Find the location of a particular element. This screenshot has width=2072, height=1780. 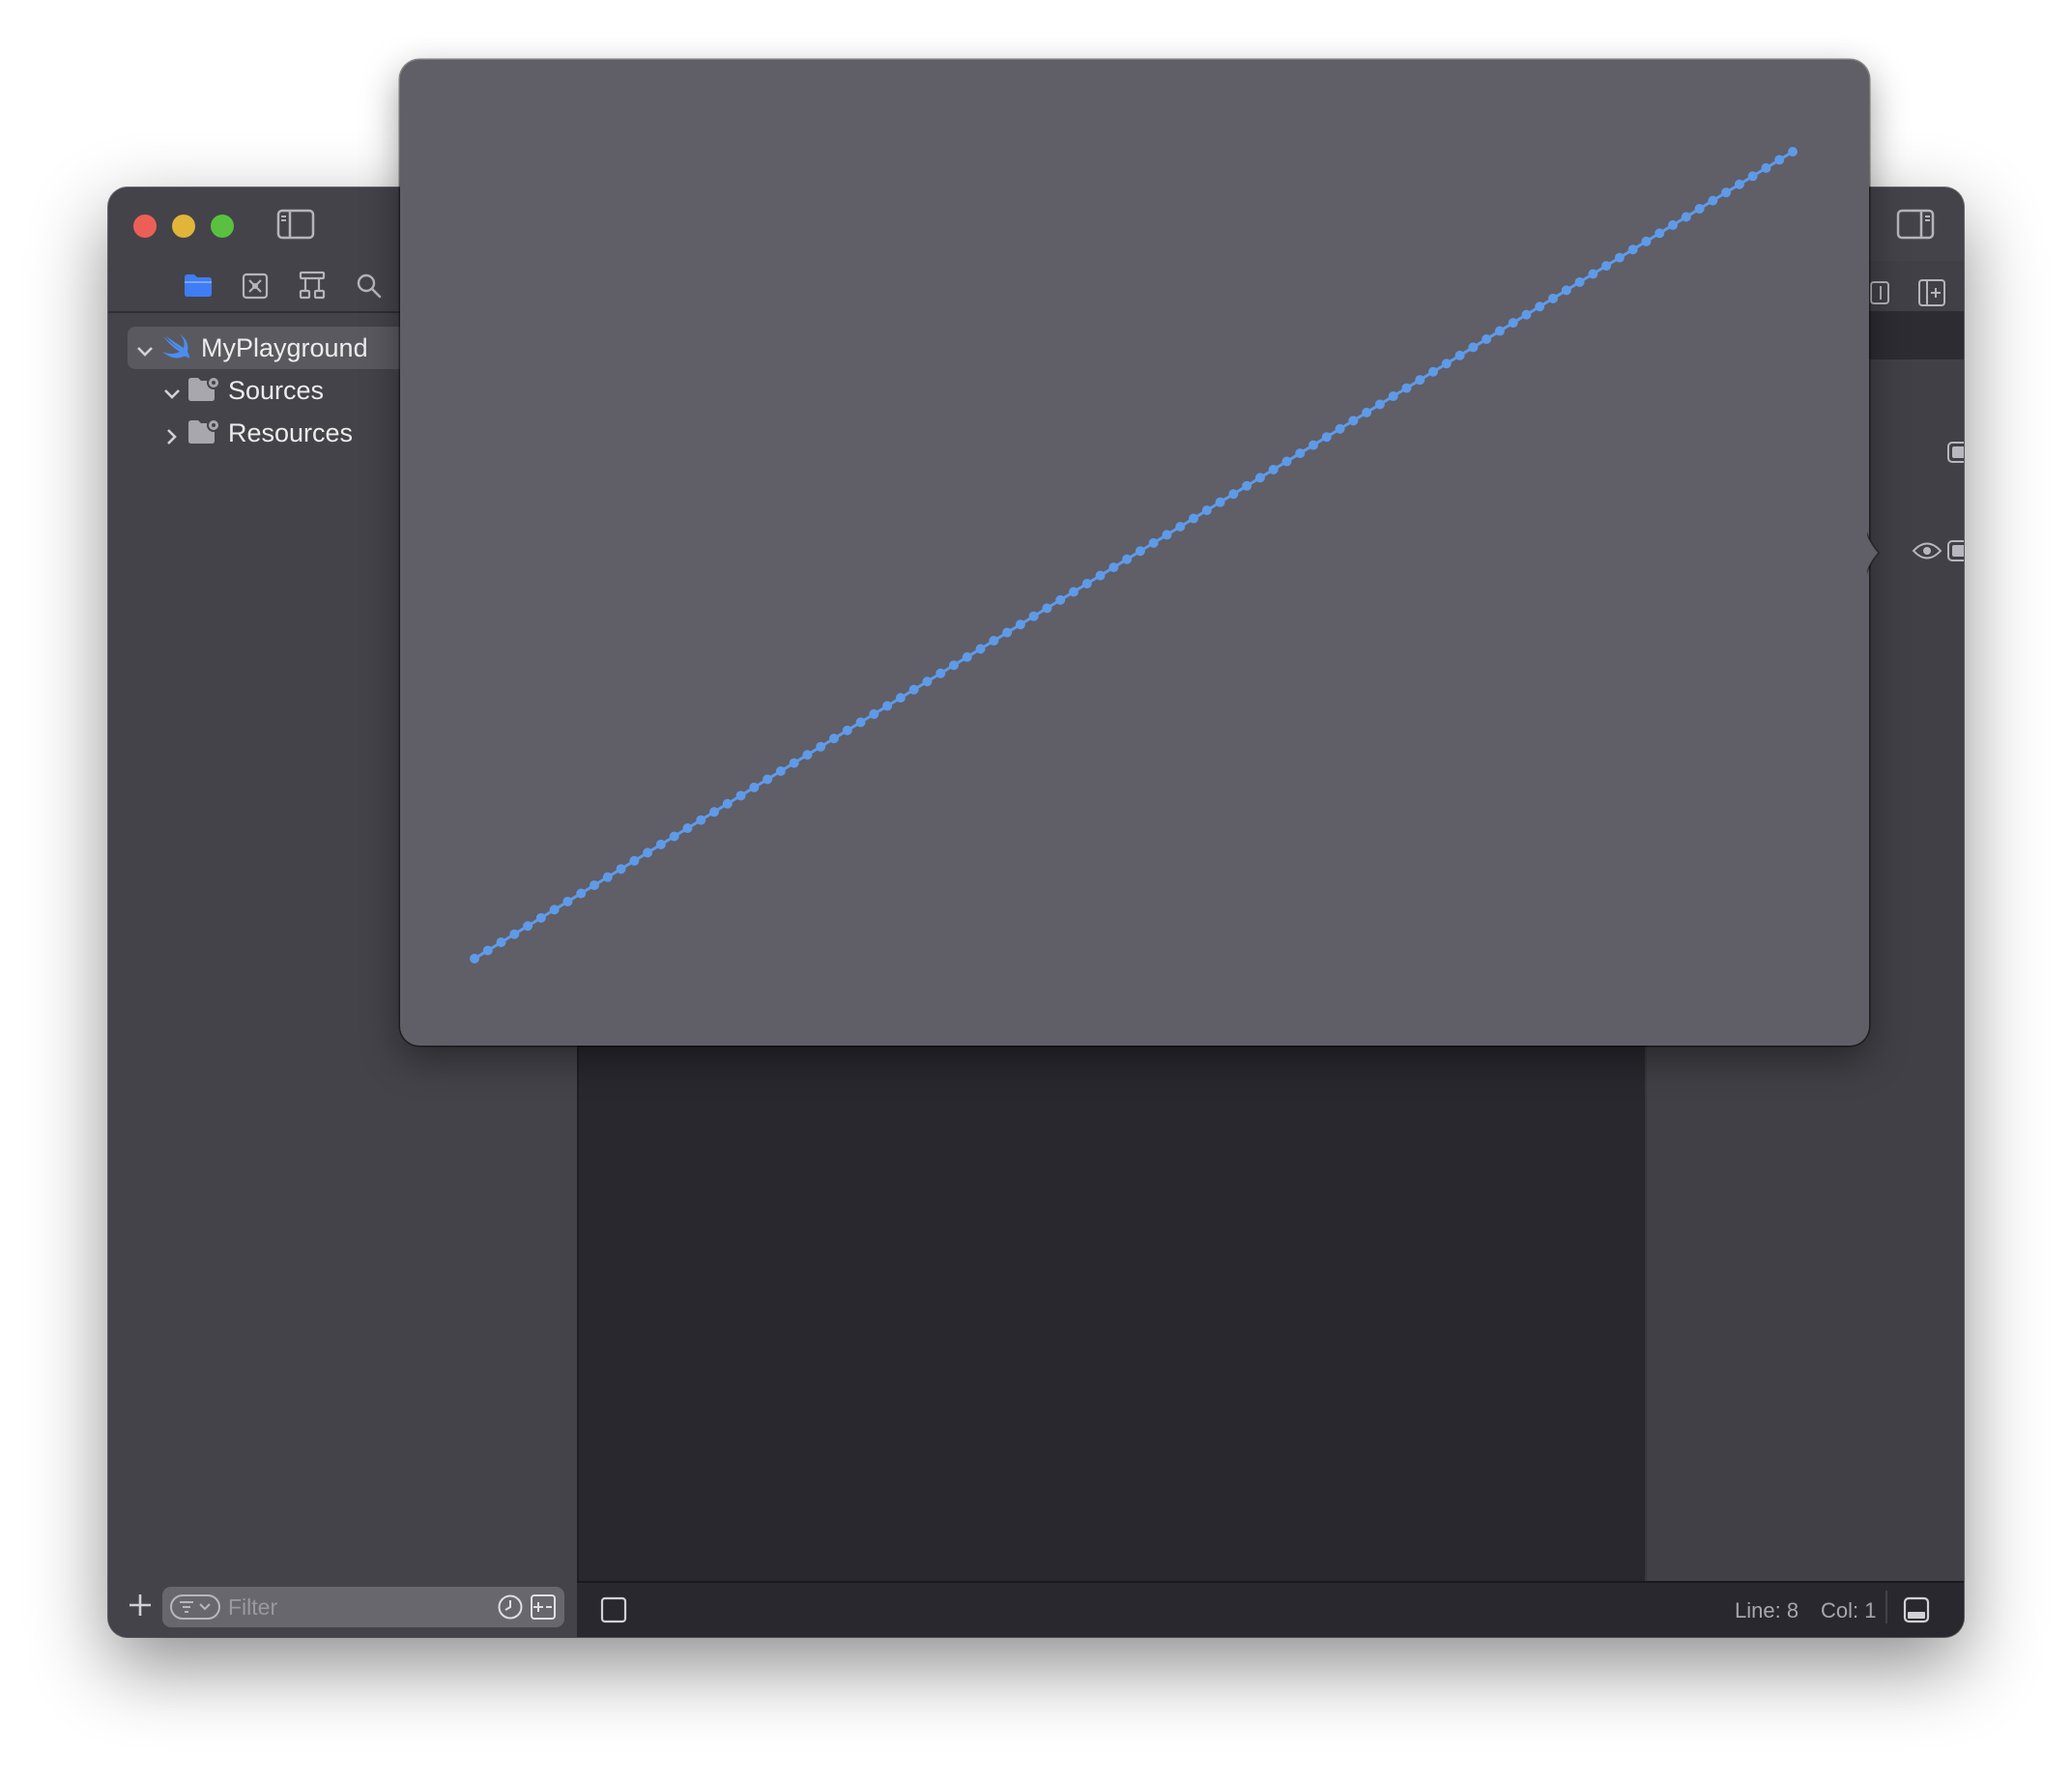

filter-options-icon is located at coordinates (195, 1607).